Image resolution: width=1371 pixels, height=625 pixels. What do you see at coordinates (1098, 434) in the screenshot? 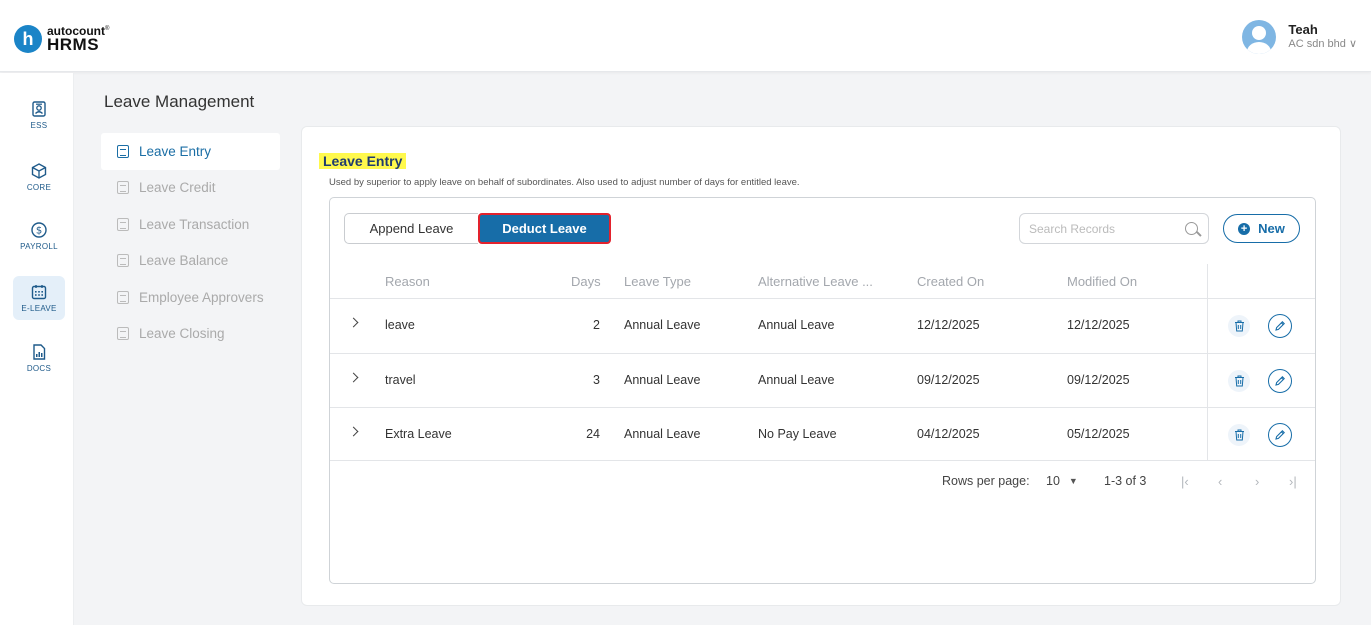
I see `cell-modified-on: 05/12/2025` at bounding box center [1098, 434].